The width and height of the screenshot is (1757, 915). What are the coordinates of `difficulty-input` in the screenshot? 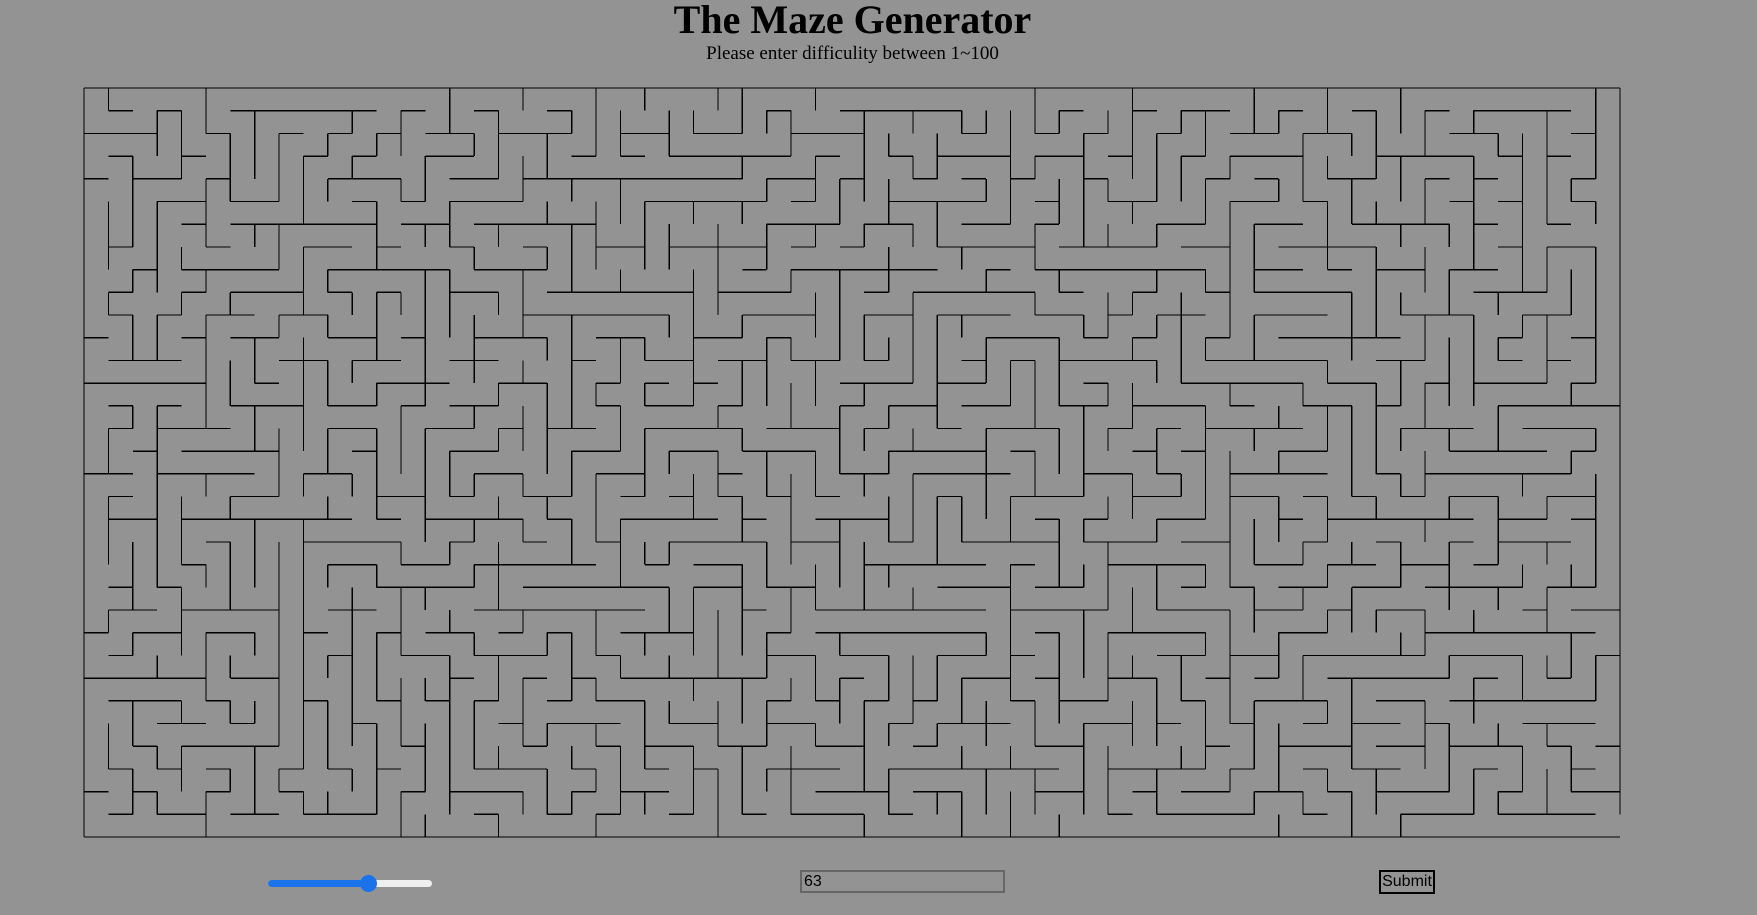 It's located at (902, 881).